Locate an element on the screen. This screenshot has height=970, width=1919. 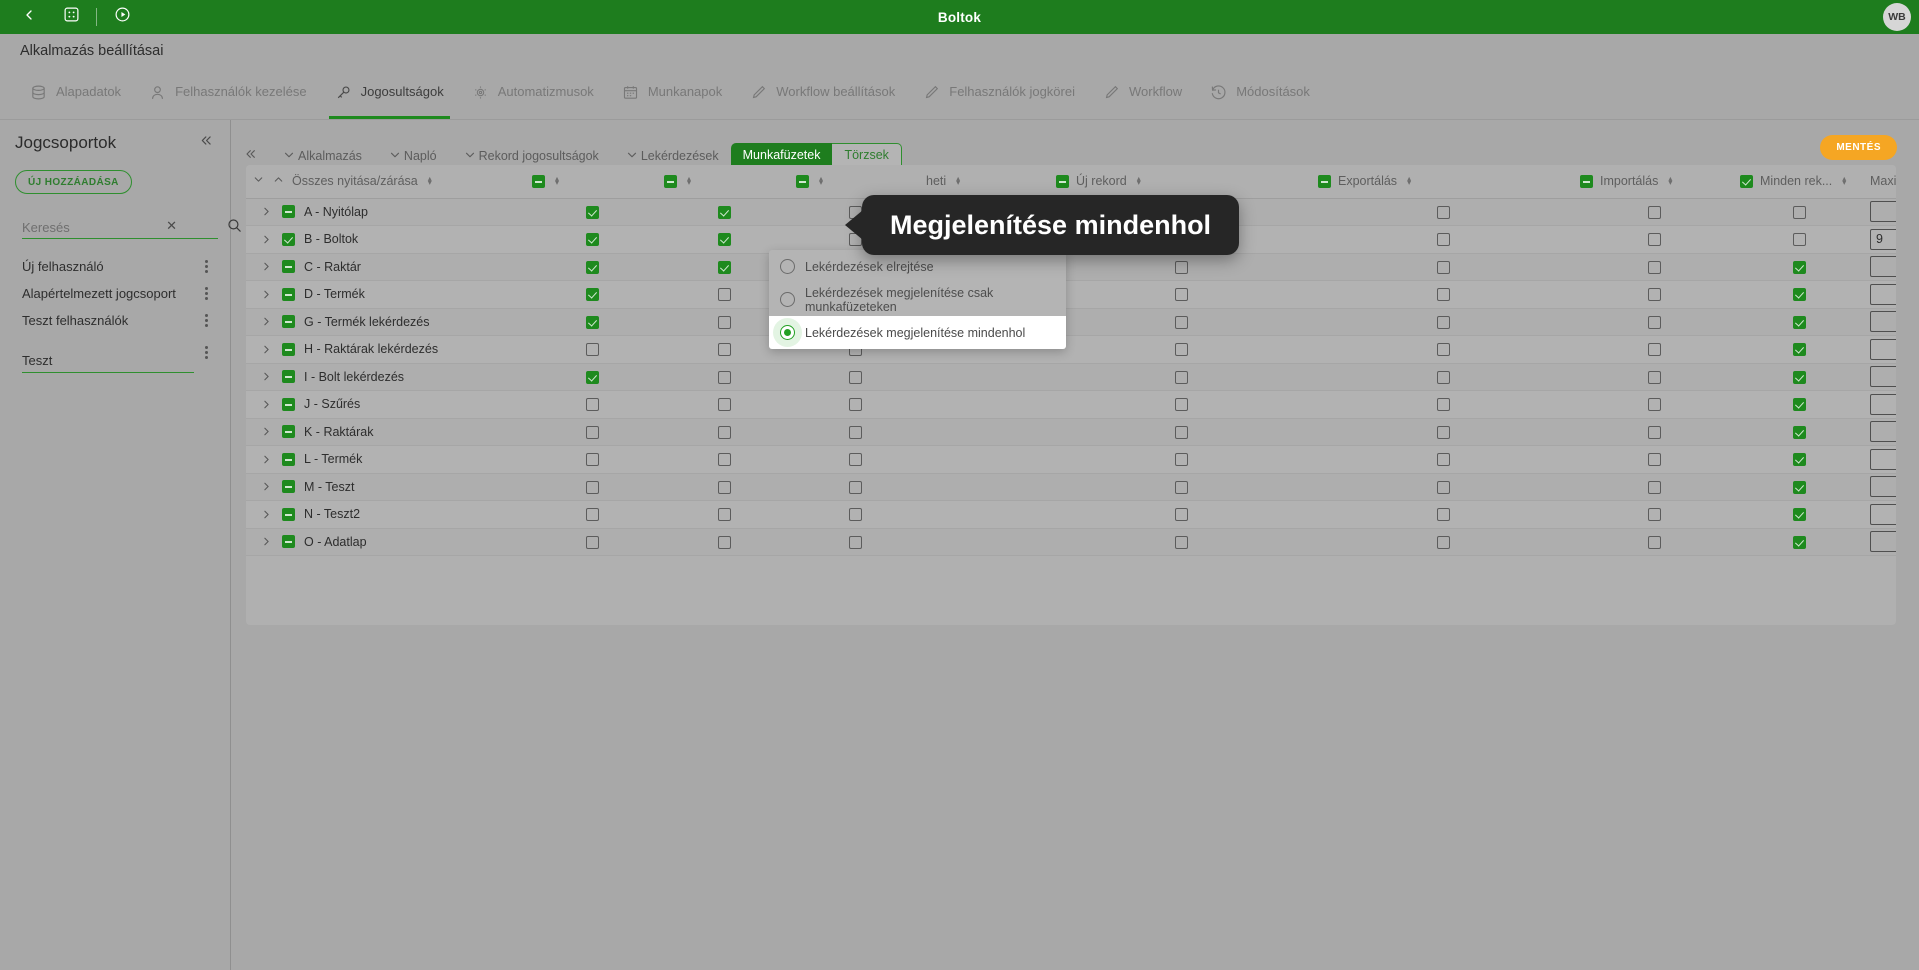
table-row: M - Teszt is located at coordinates (1071, 487).